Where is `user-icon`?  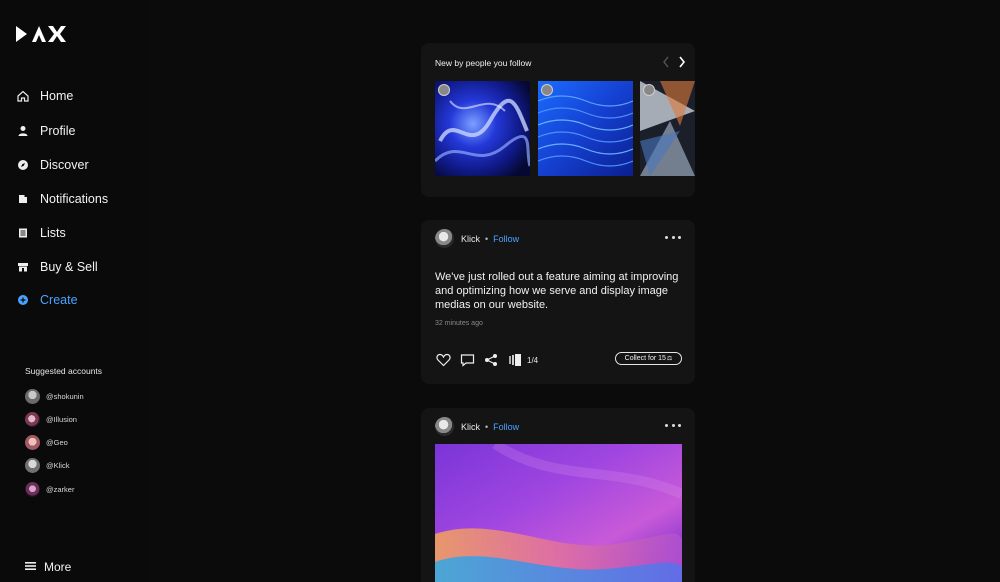 user-icon is located at coordinates (23, 131).